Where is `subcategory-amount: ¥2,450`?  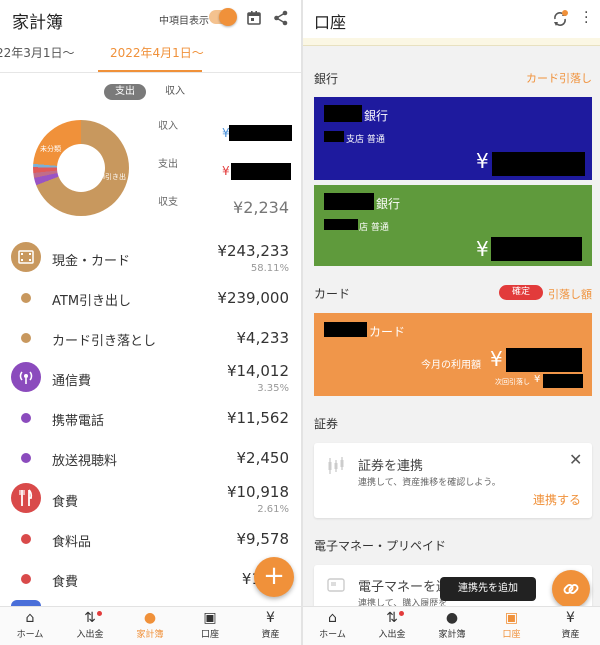 subcategory-amount: ¥2,450 is located at coordinates (263, 458).